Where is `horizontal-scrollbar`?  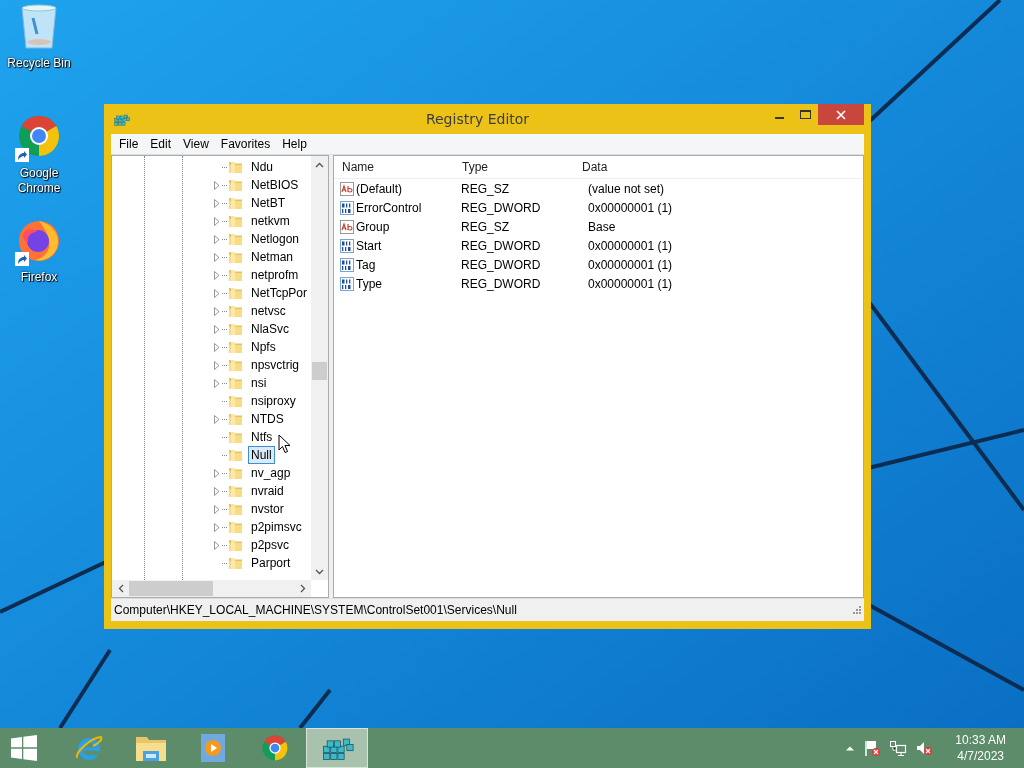
horizontal-scrollbar is located at coordinates (211, 588).